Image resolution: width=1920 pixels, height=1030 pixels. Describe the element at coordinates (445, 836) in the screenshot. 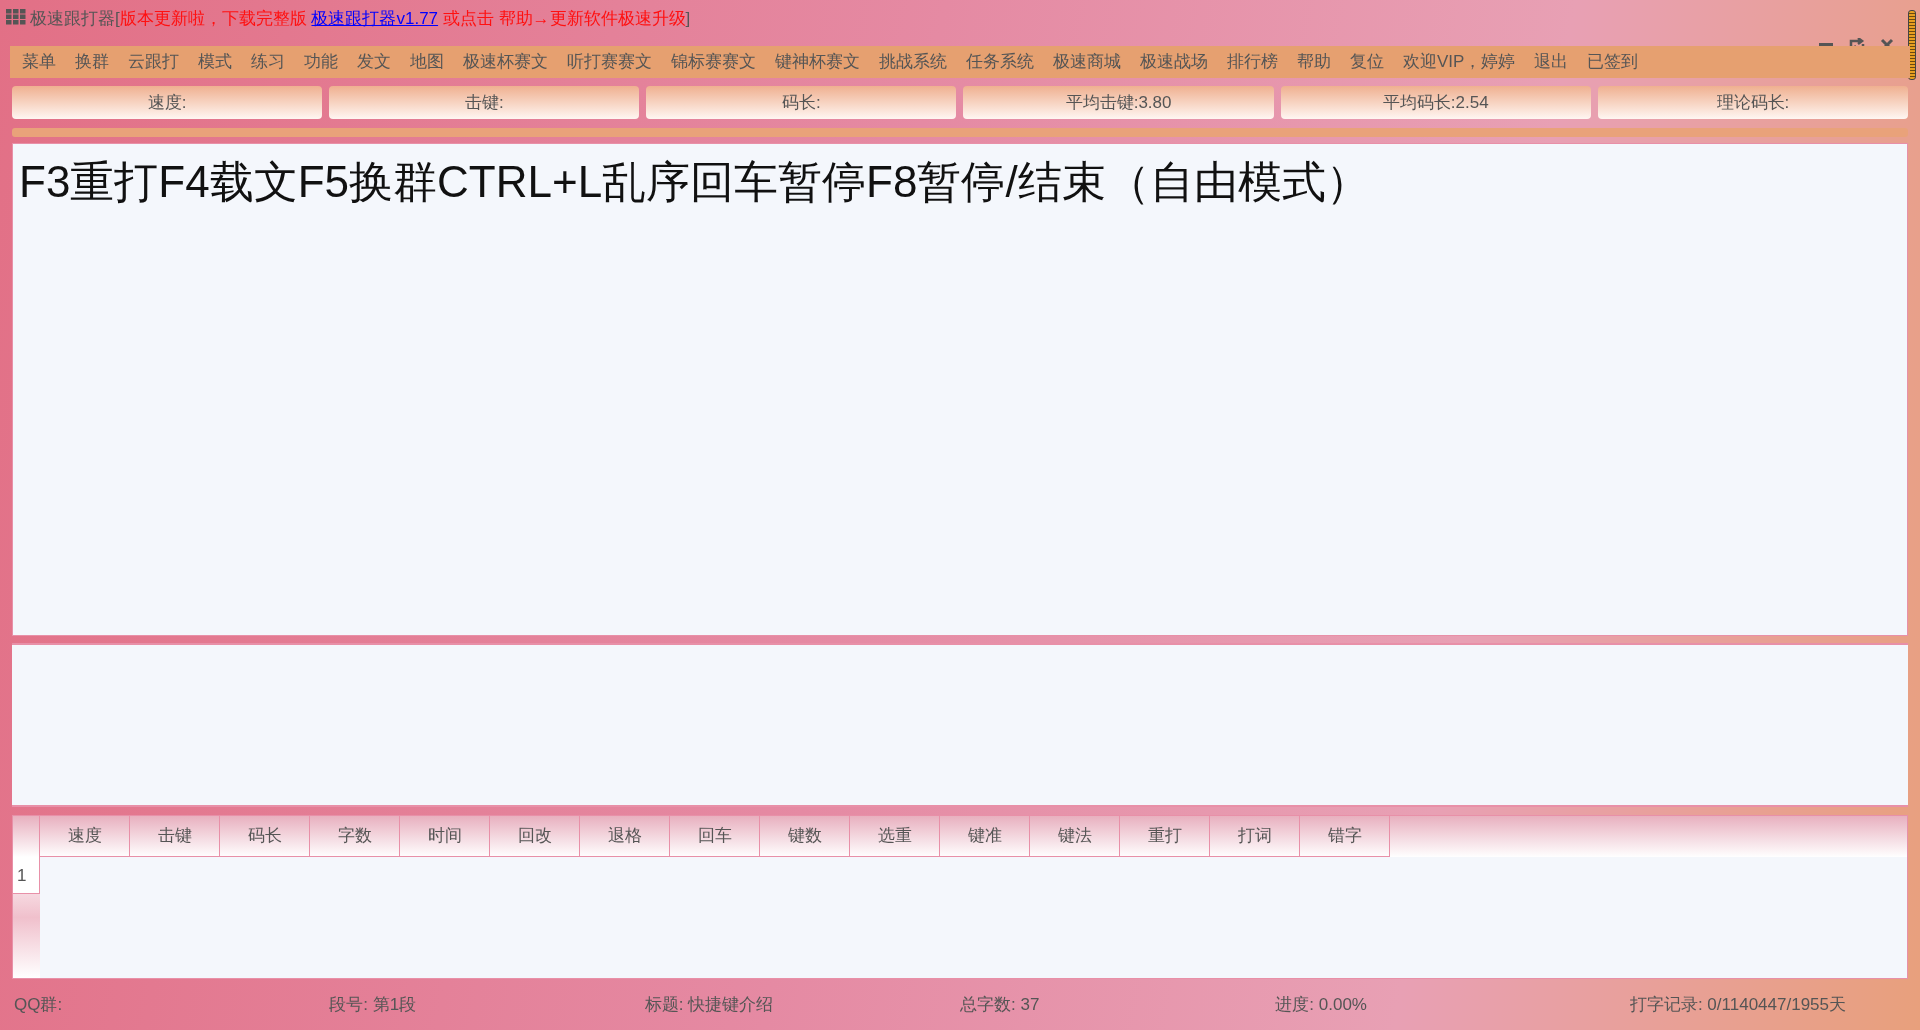

I see `column-header: 时间` at that location.